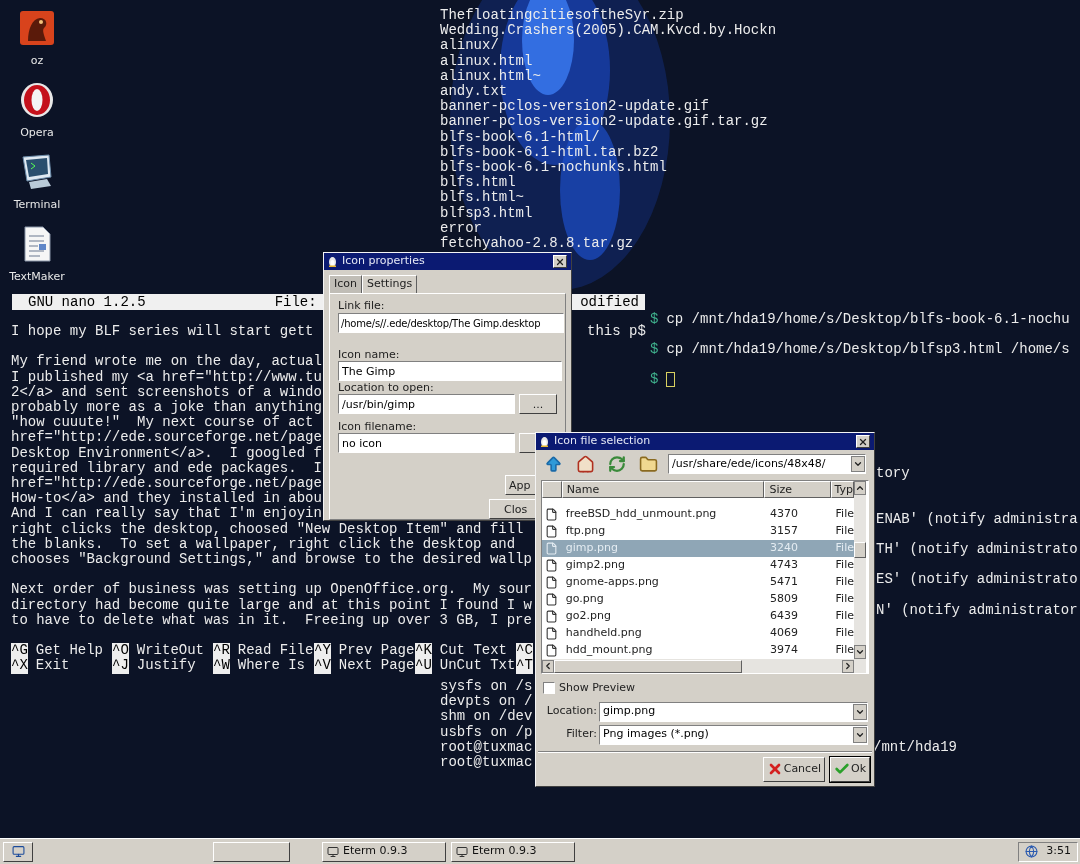  What do you see at coordinates (37, 61) in the screenshot?
I see `icon-label: oz` at bounding box center [37, 61].